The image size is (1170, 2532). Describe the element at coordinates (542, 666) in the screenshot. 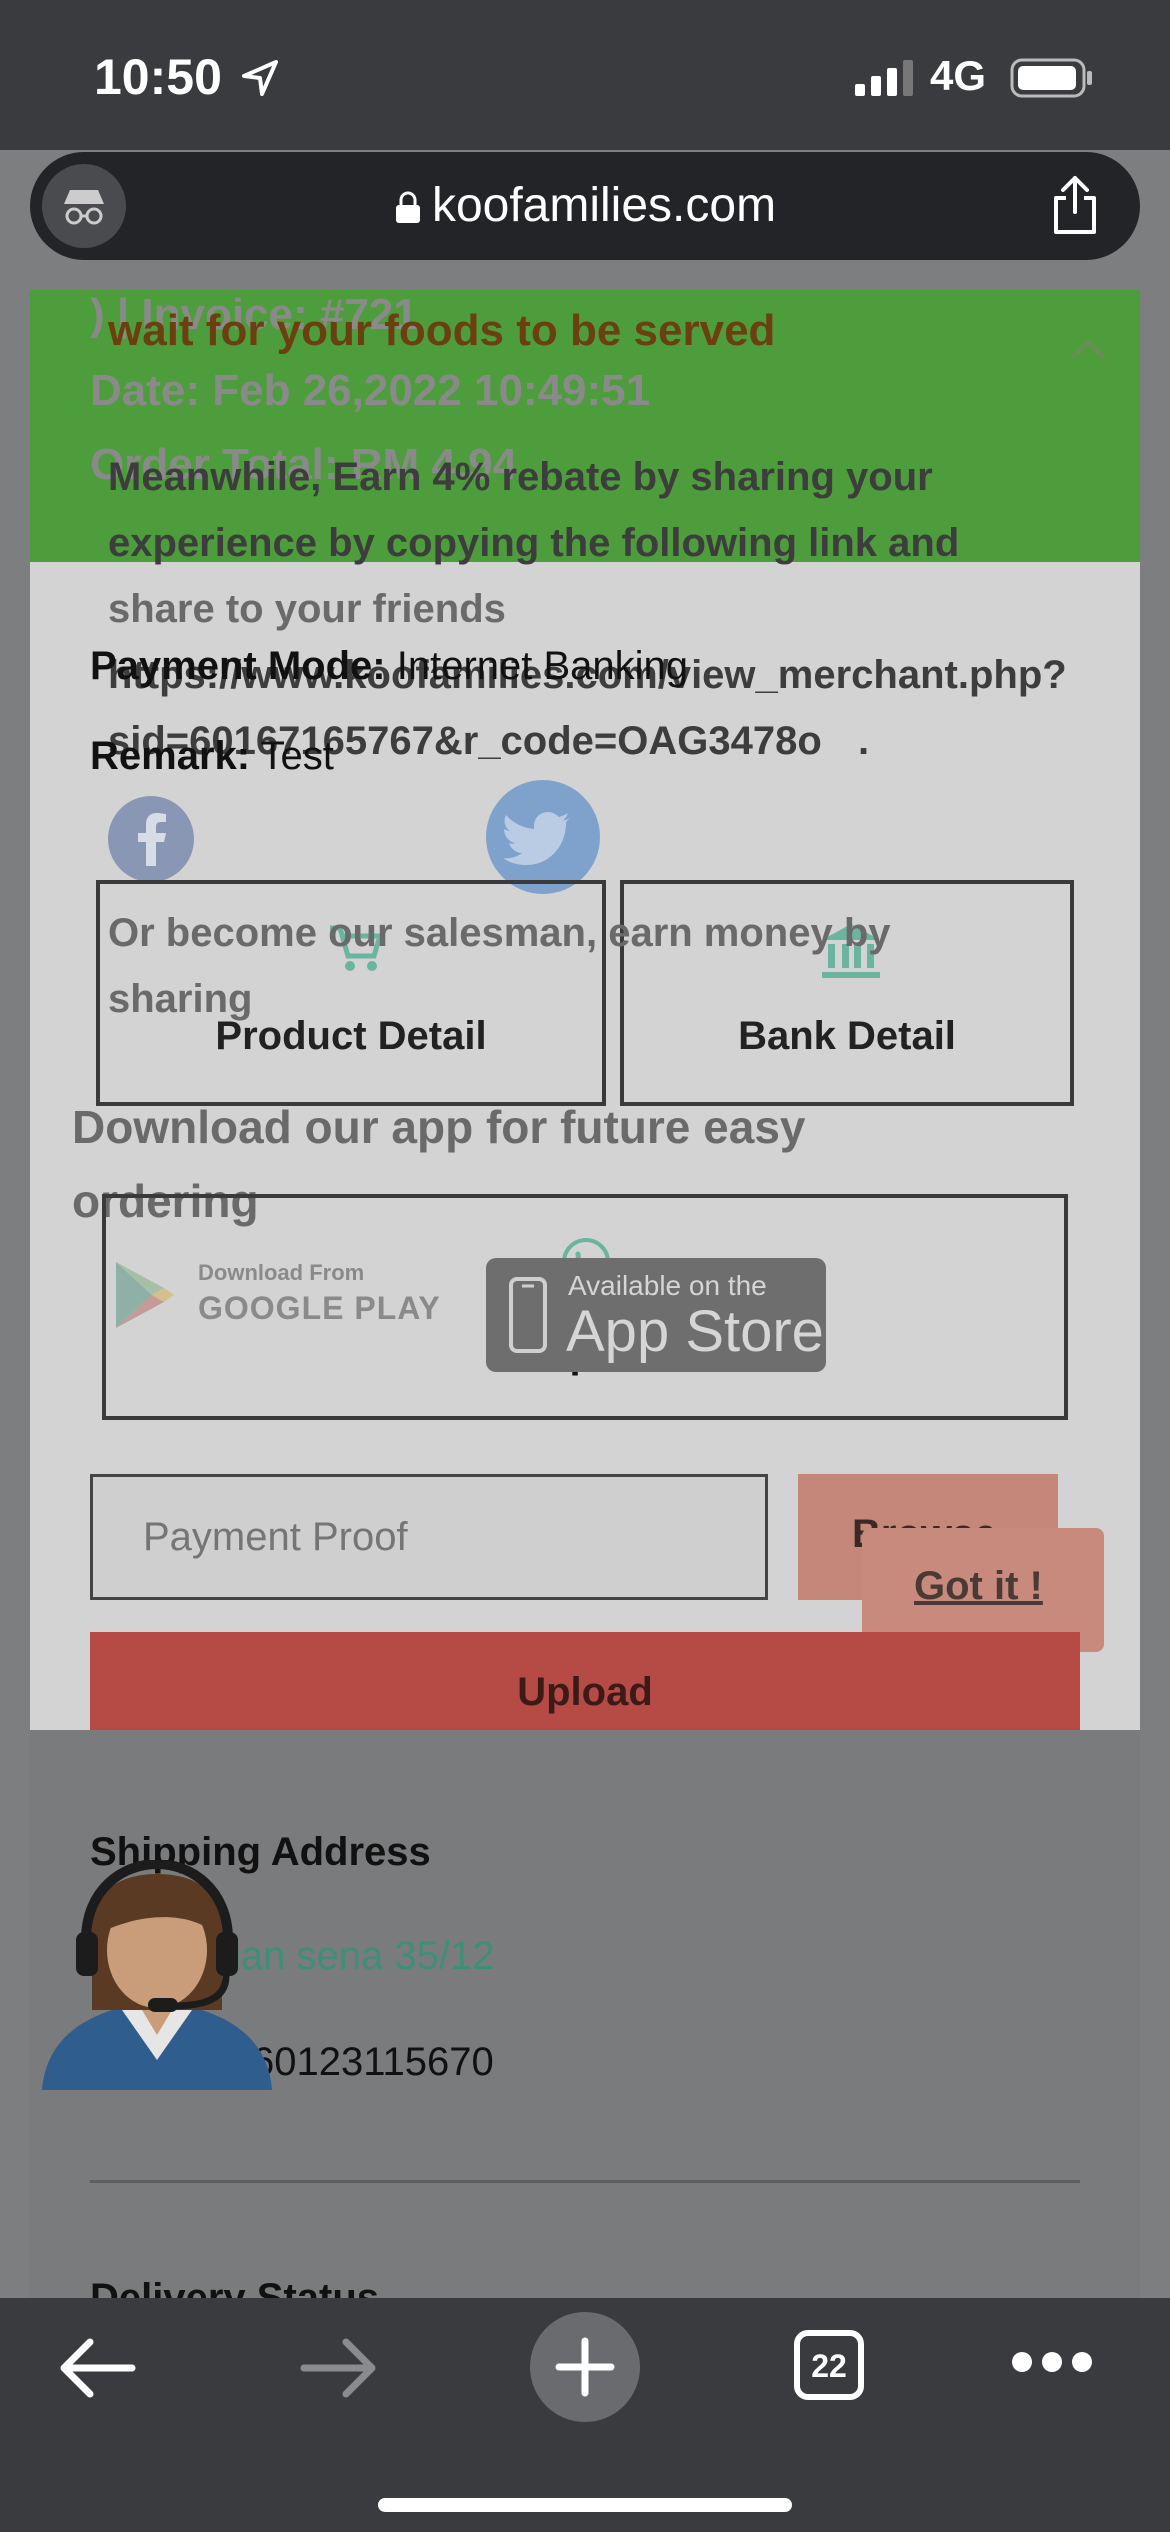

I see `payment-mode-value: Internet Banking` at that location.